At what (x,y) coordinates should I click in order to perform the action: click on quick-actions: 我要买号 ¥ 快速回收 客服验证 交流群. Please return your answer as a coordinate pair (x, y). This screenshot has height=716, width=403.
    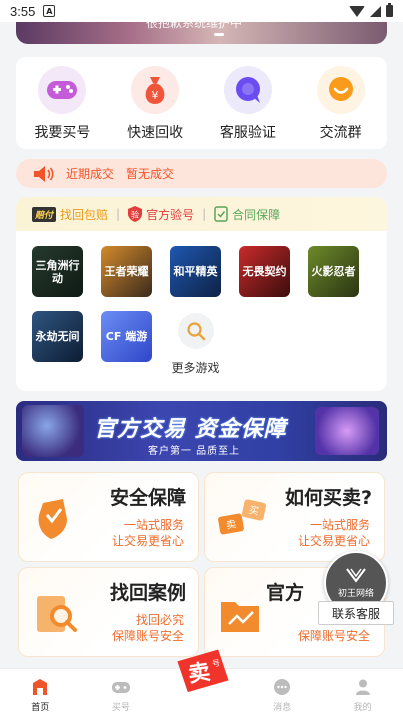
    Looking at the image, I should click on (201, 103).